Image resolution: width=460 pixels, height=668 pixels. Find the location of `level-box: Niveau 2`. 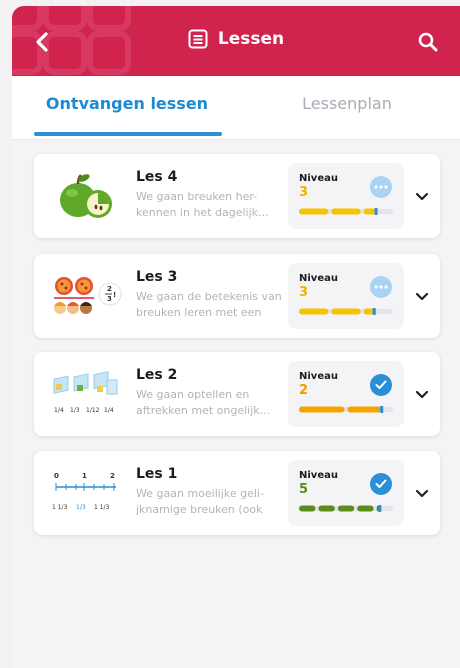

level-box: Niveau 2 is located at coordinates (346, 394).